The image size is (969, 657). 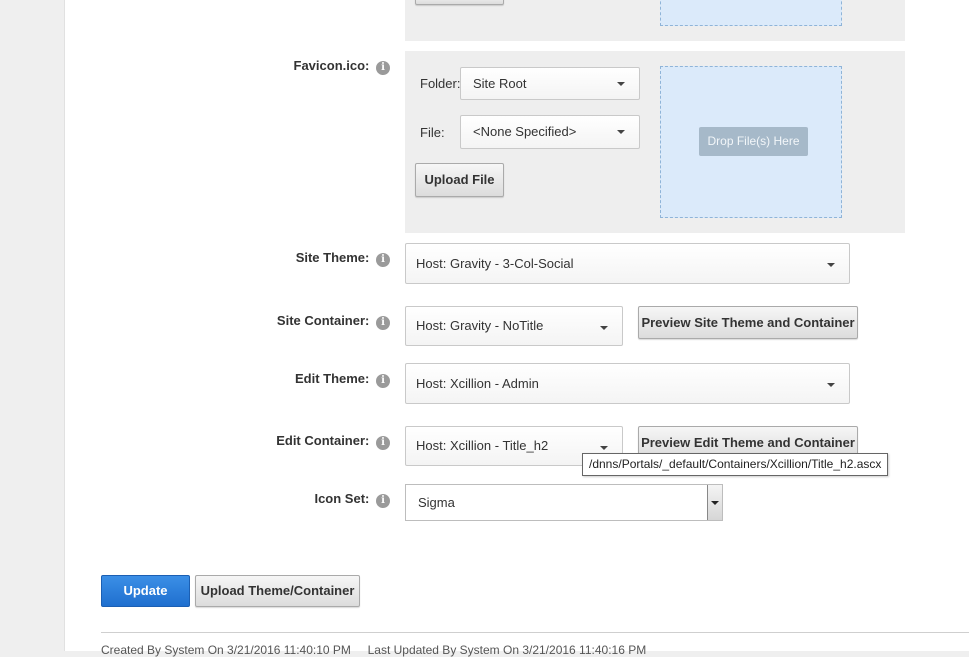 I want to click on edit-theme-label-row: Edit Theme: i, so click(x=315, y=379).